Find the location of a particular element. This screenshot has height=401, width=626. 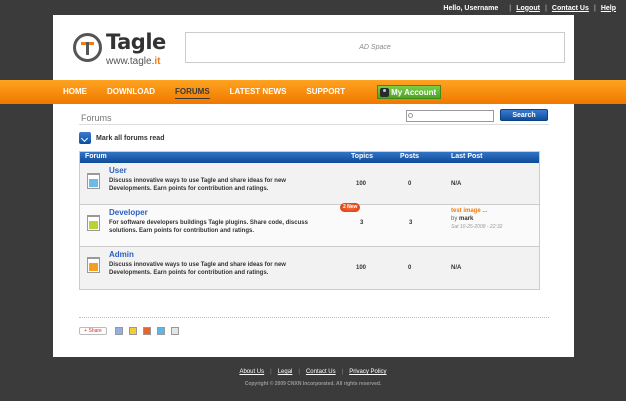

posts-count: 3 is located at coordinates (411, 223).